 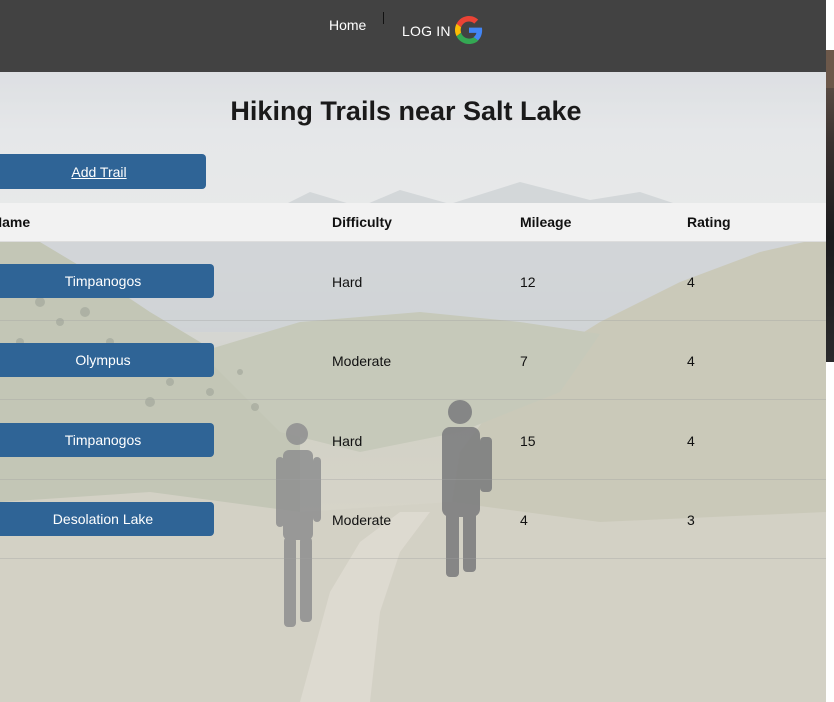 What do you see at coordinates (99, 171) in the screenshot?
I see `add-trail-label: Add Trail` at bounding box center [99, 171].